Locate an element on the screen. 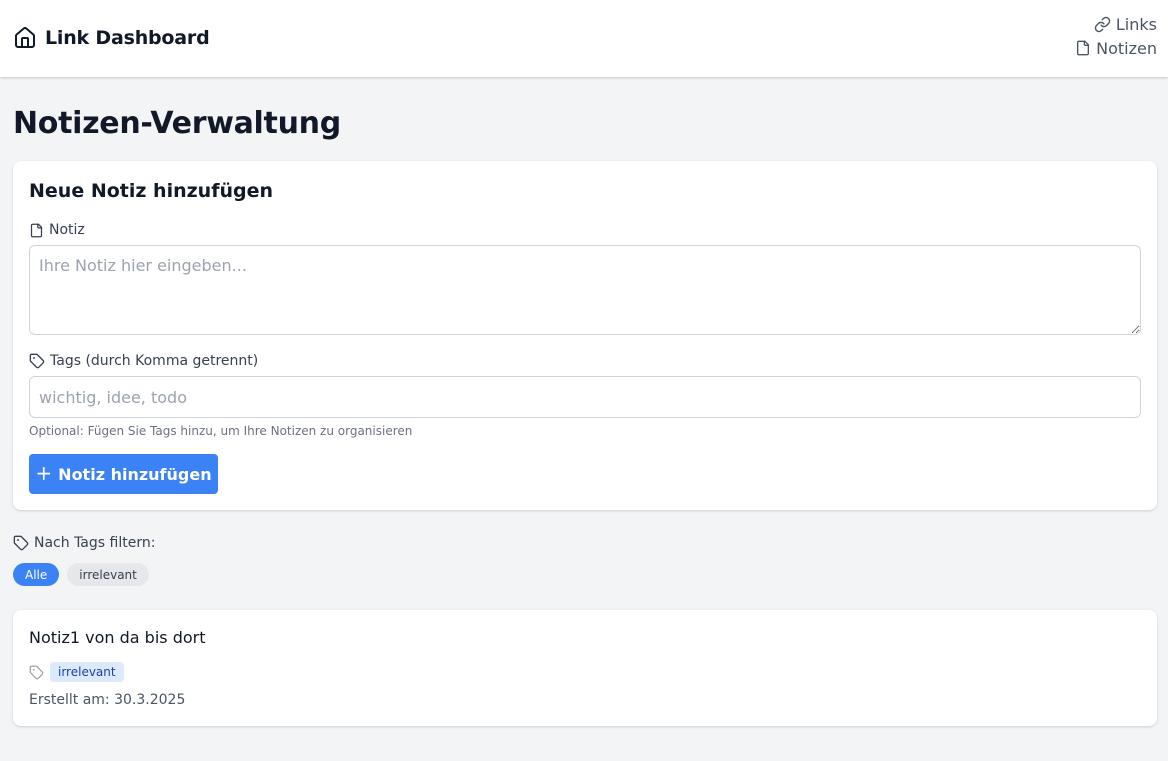 This screenshot has height=761, width=1168. tag-filter-chips: Alle irrelevant is located at coordinates (81, 574).